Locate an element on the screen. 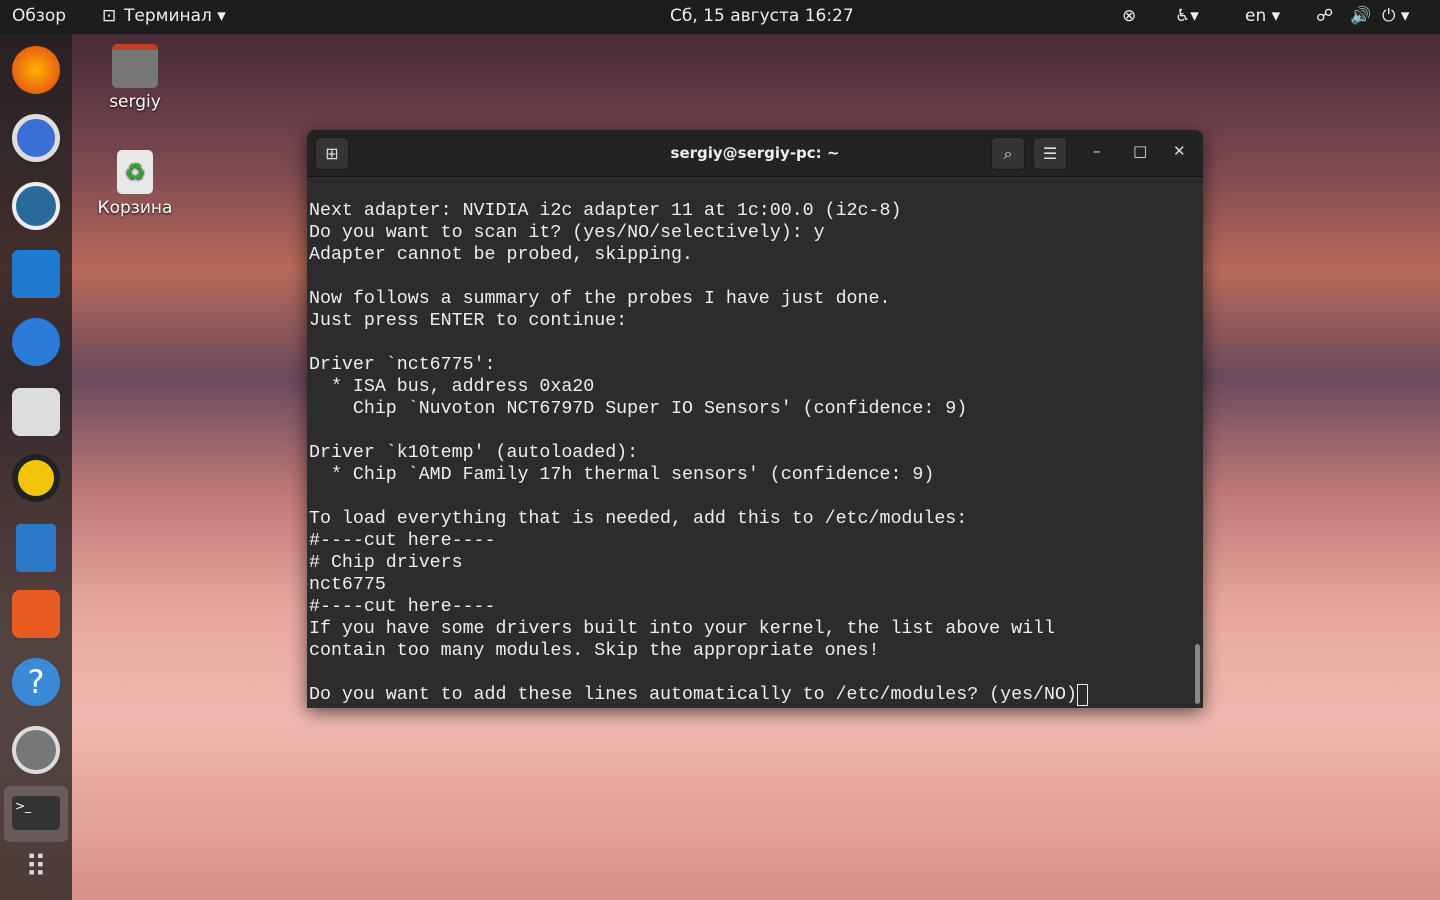 This screenshot has height=900, width=1440. settings-icon is located at coordinates (36, 750).